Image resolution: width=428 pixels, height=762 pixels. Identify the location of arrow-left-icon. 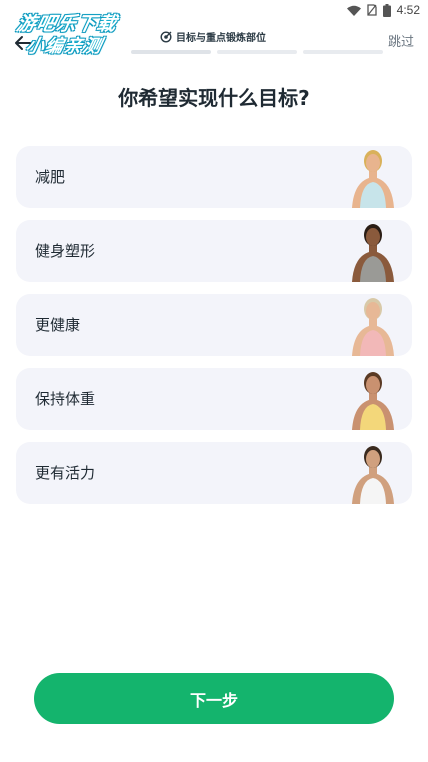
(23, 43).